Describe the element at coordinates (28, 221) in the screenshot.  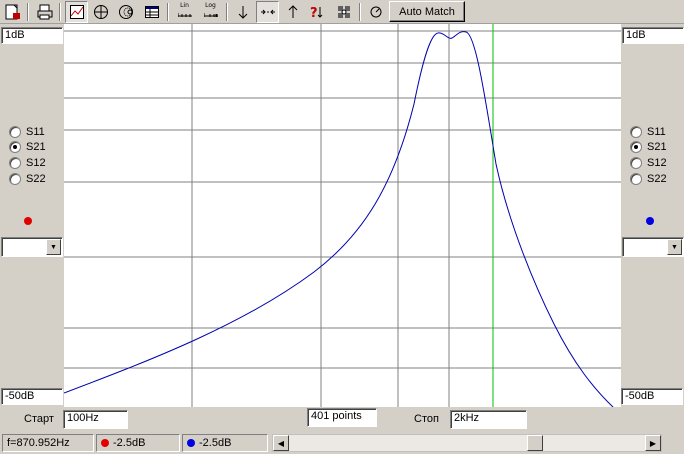
I see `left-marker-dot` at that location.